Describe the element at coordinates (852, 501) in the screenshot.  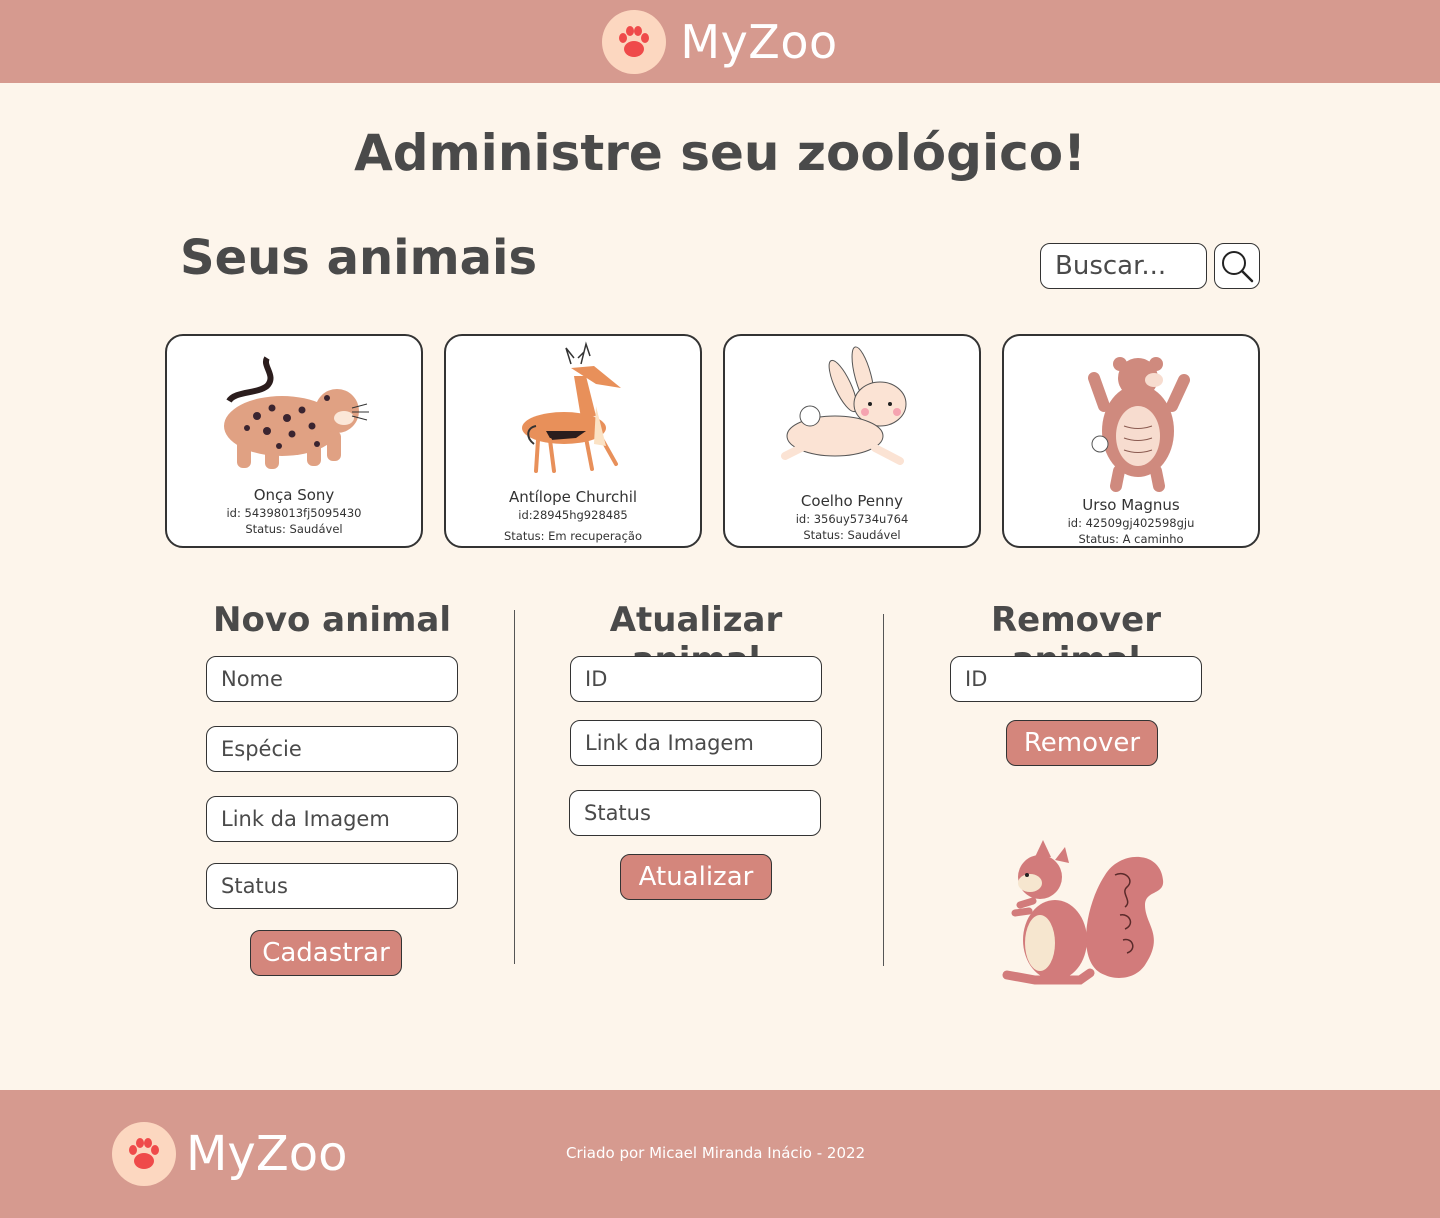
I see `animal-name: Coelho Penny` at that location.